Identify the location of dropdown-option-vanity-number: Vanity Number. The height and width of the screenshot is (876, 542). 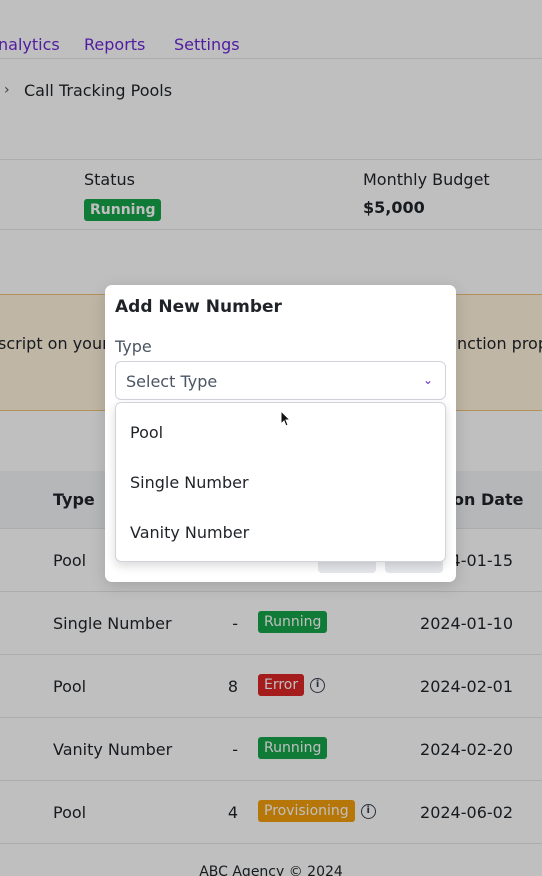
(189, 532).